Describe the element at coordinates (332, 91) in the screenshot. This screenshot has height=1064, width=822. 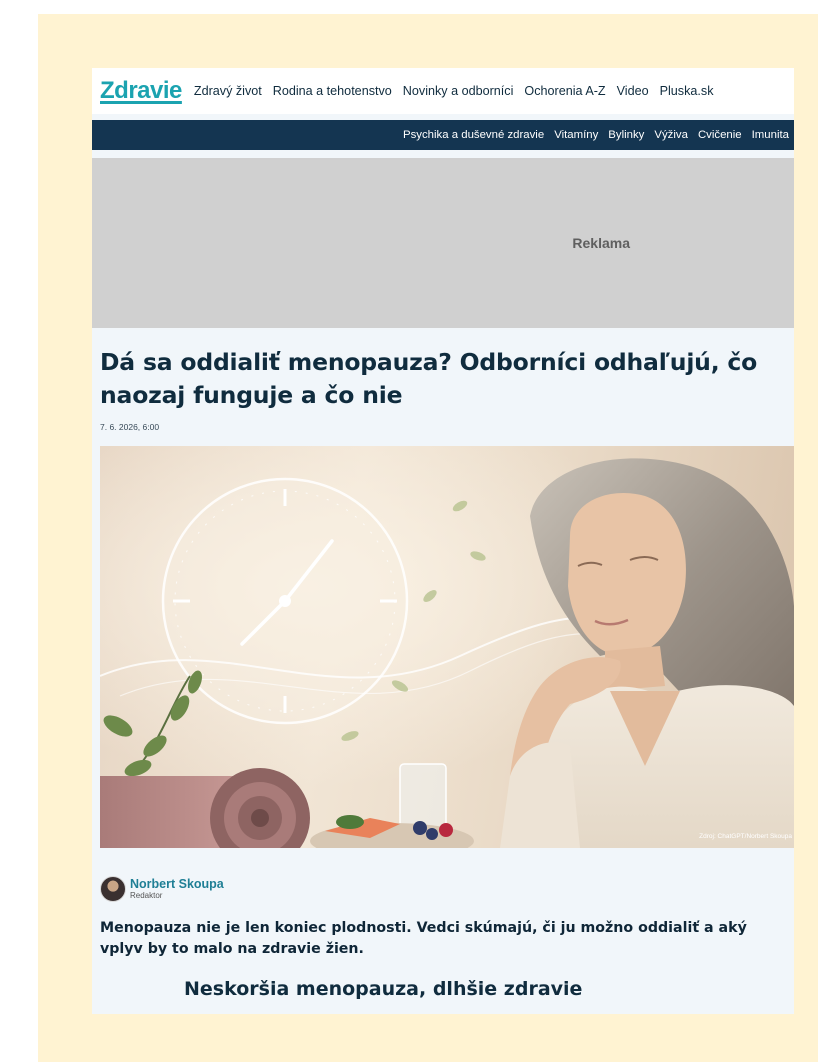
I see `nav-rodina-tehotenstvo: Rodina a tehotenstvo` at that location.